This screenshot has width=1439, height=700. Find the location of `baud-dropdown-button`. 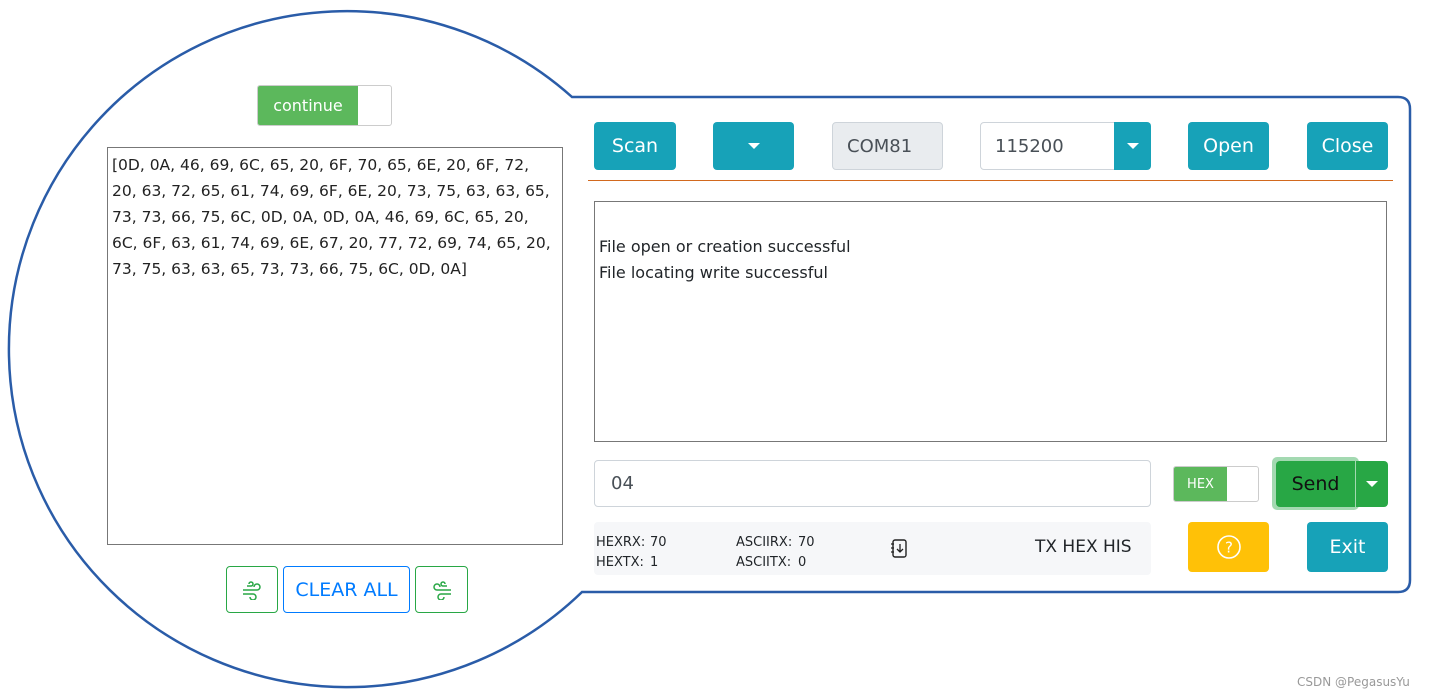

baud-dropdown-button is located at coordinates (1132, 146).